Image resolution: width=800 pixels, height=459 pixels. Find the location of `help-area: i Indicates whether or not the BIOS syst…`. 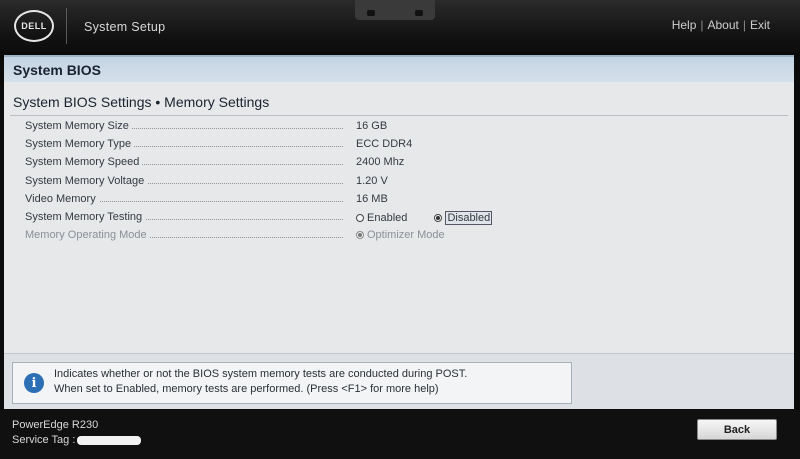

help-area: i Indicates whether or not the BIOS syst… is located at coordinates (399, 381).